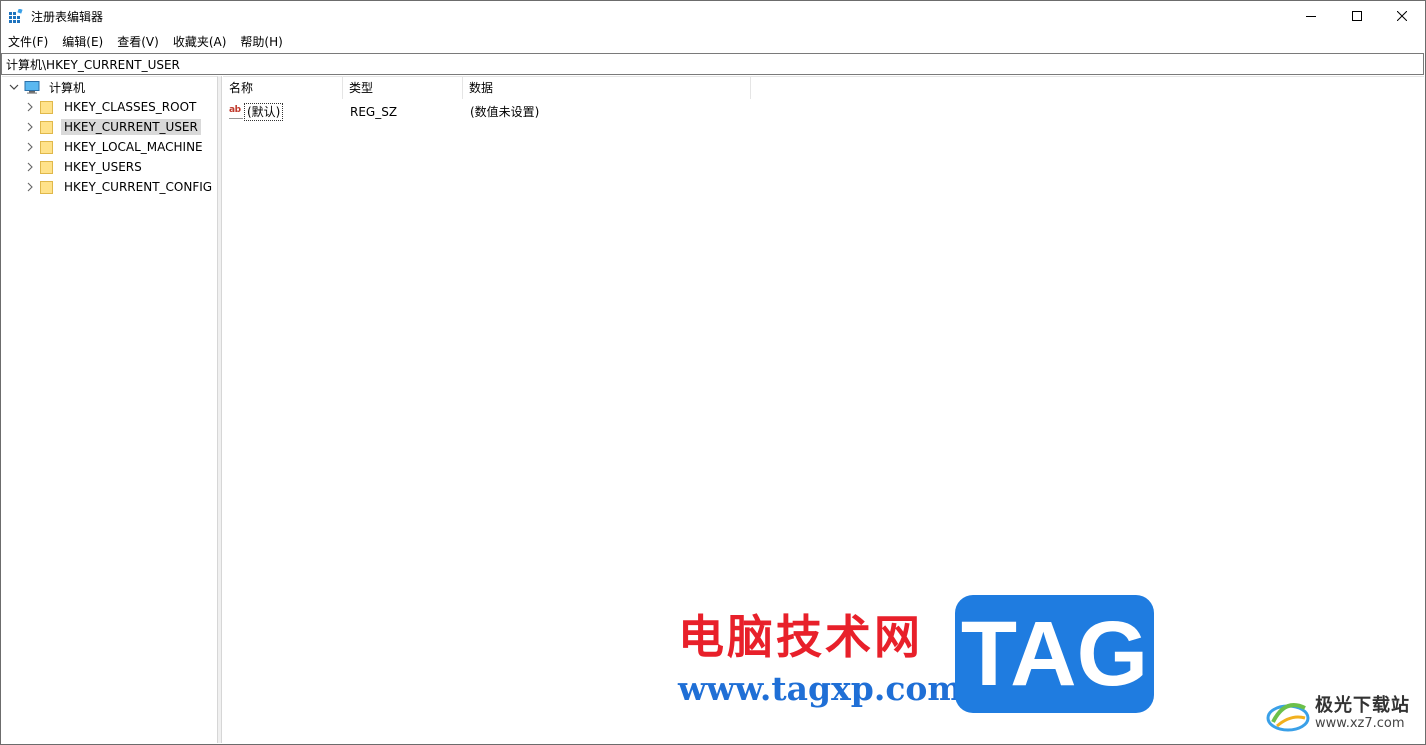 The height and width of the screenshot is (745, 1426). I want to click on maximize-icon, so click(1357, 16).